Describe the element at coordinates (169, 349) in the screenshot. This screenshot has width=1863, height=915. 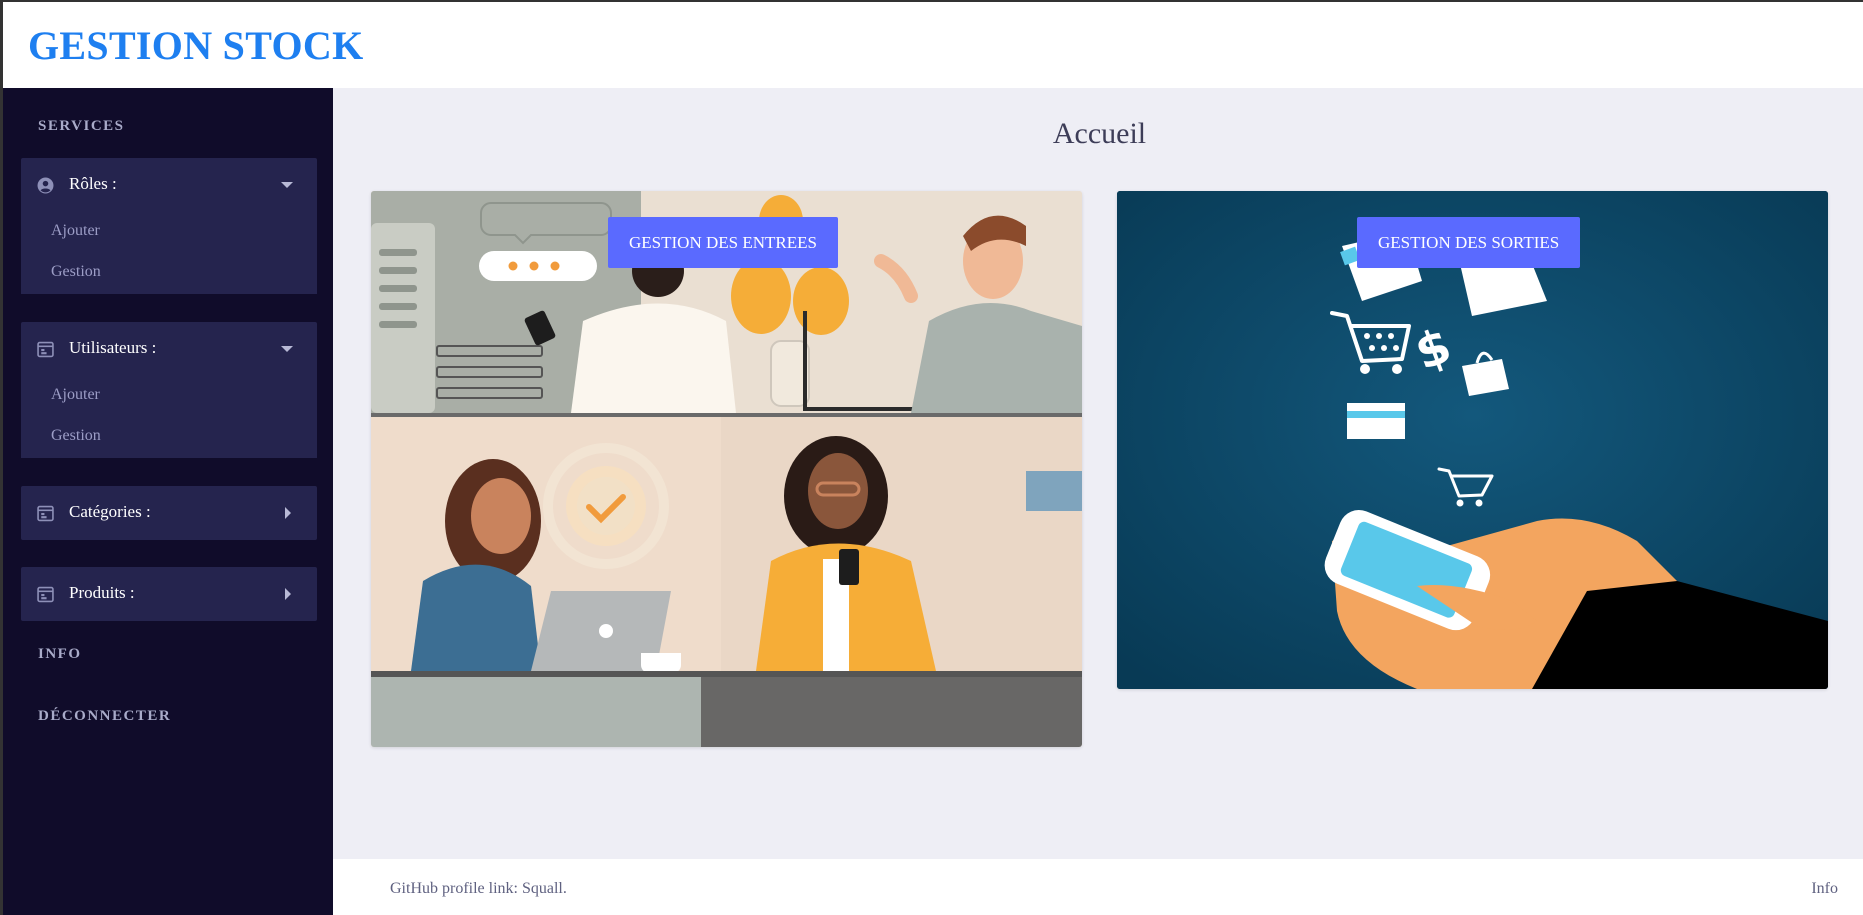
I see `sidebar-group-utilisateurs-toggle: Utilisateurs :` at that location.